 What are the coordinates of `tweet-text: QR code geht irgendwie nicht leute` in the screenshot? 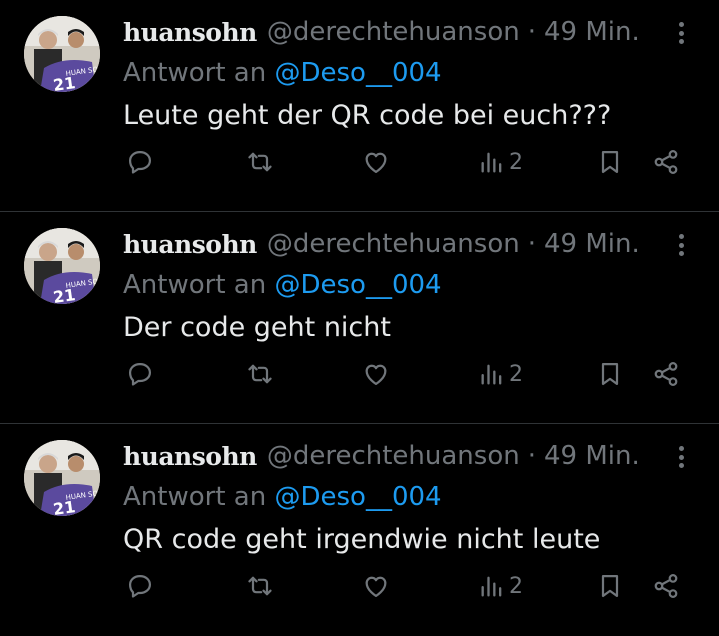 It's located at (362, 539).